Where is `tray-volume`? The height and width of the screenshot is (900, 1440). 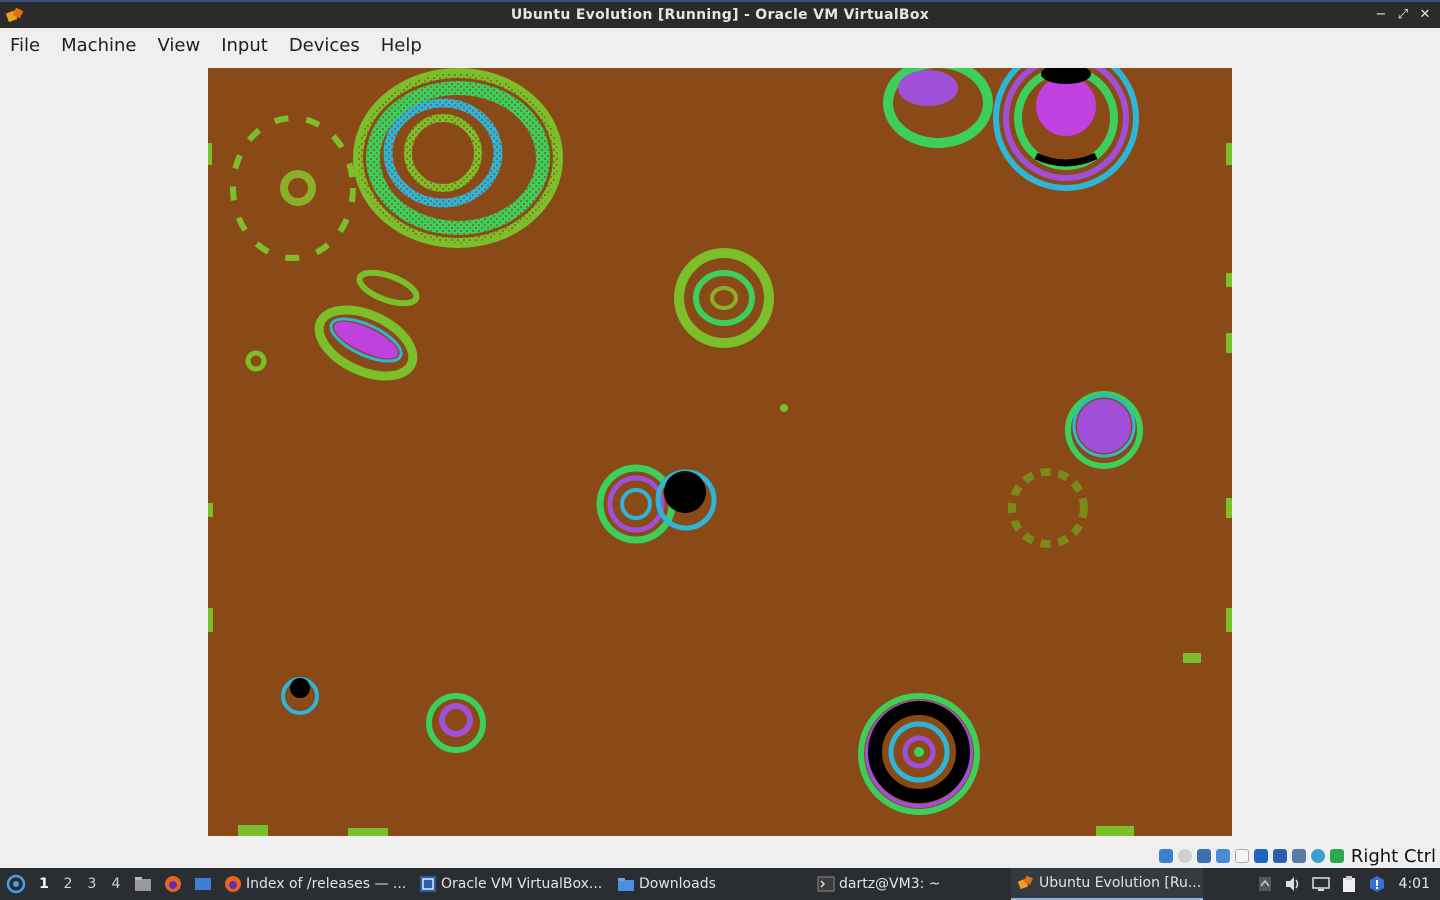
tray-volume is located at coordinates (1293, 884).